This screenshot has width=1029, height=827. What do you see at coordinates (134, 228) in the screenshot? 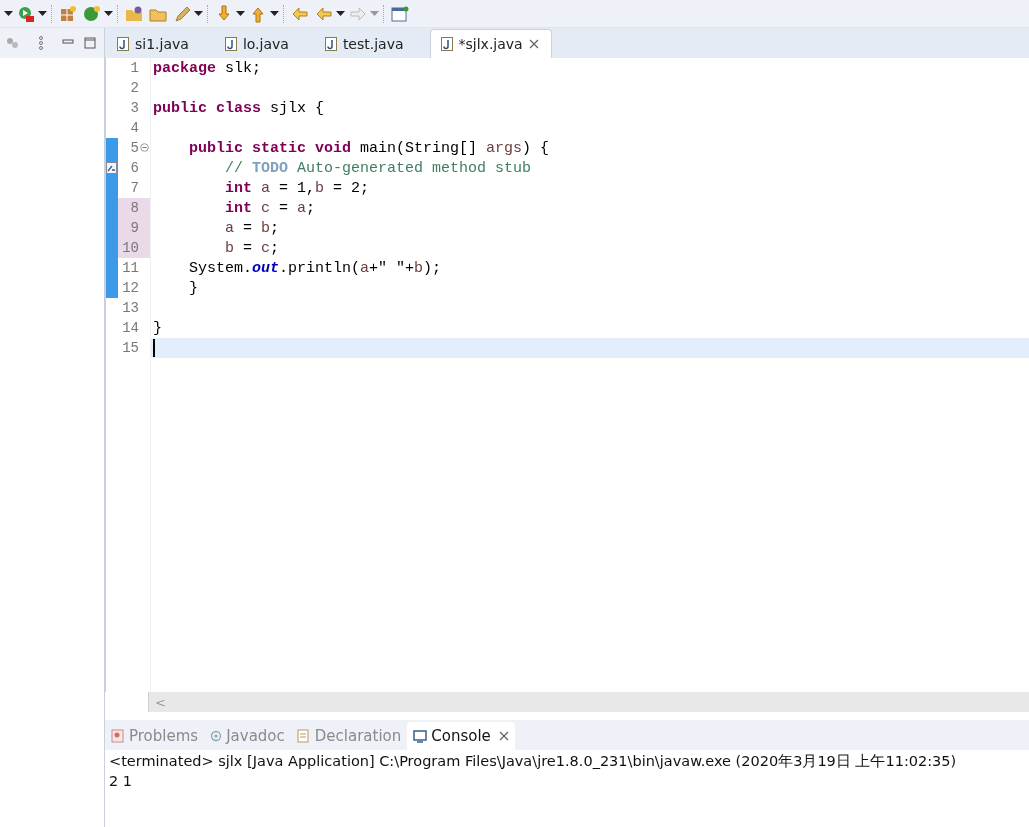
I see `line-number: 9` at bounding box center [134, 228].